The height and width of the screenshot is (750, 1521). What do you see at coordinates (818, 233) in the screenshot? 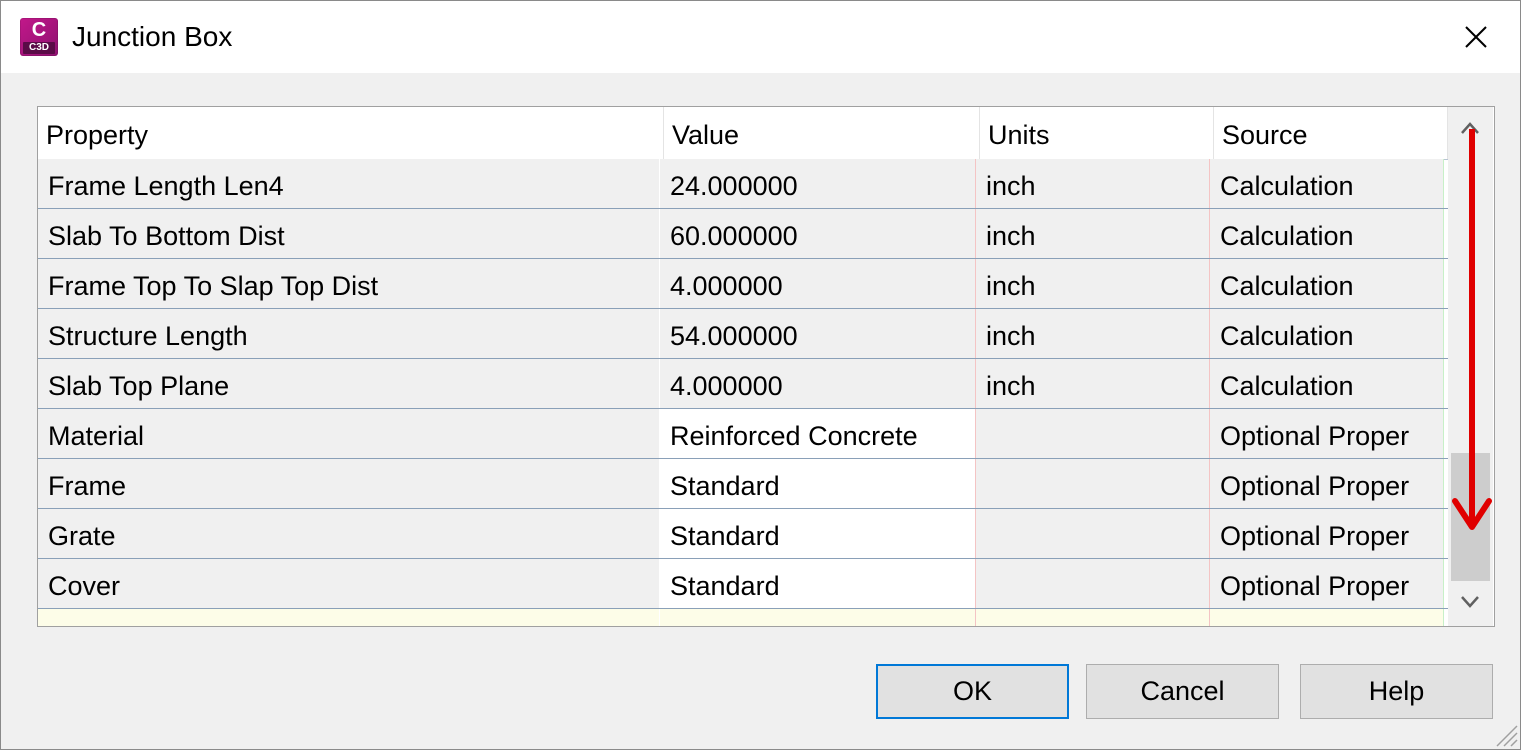
I see `cell-value: 60.000000` at bounding box center [818, 233].